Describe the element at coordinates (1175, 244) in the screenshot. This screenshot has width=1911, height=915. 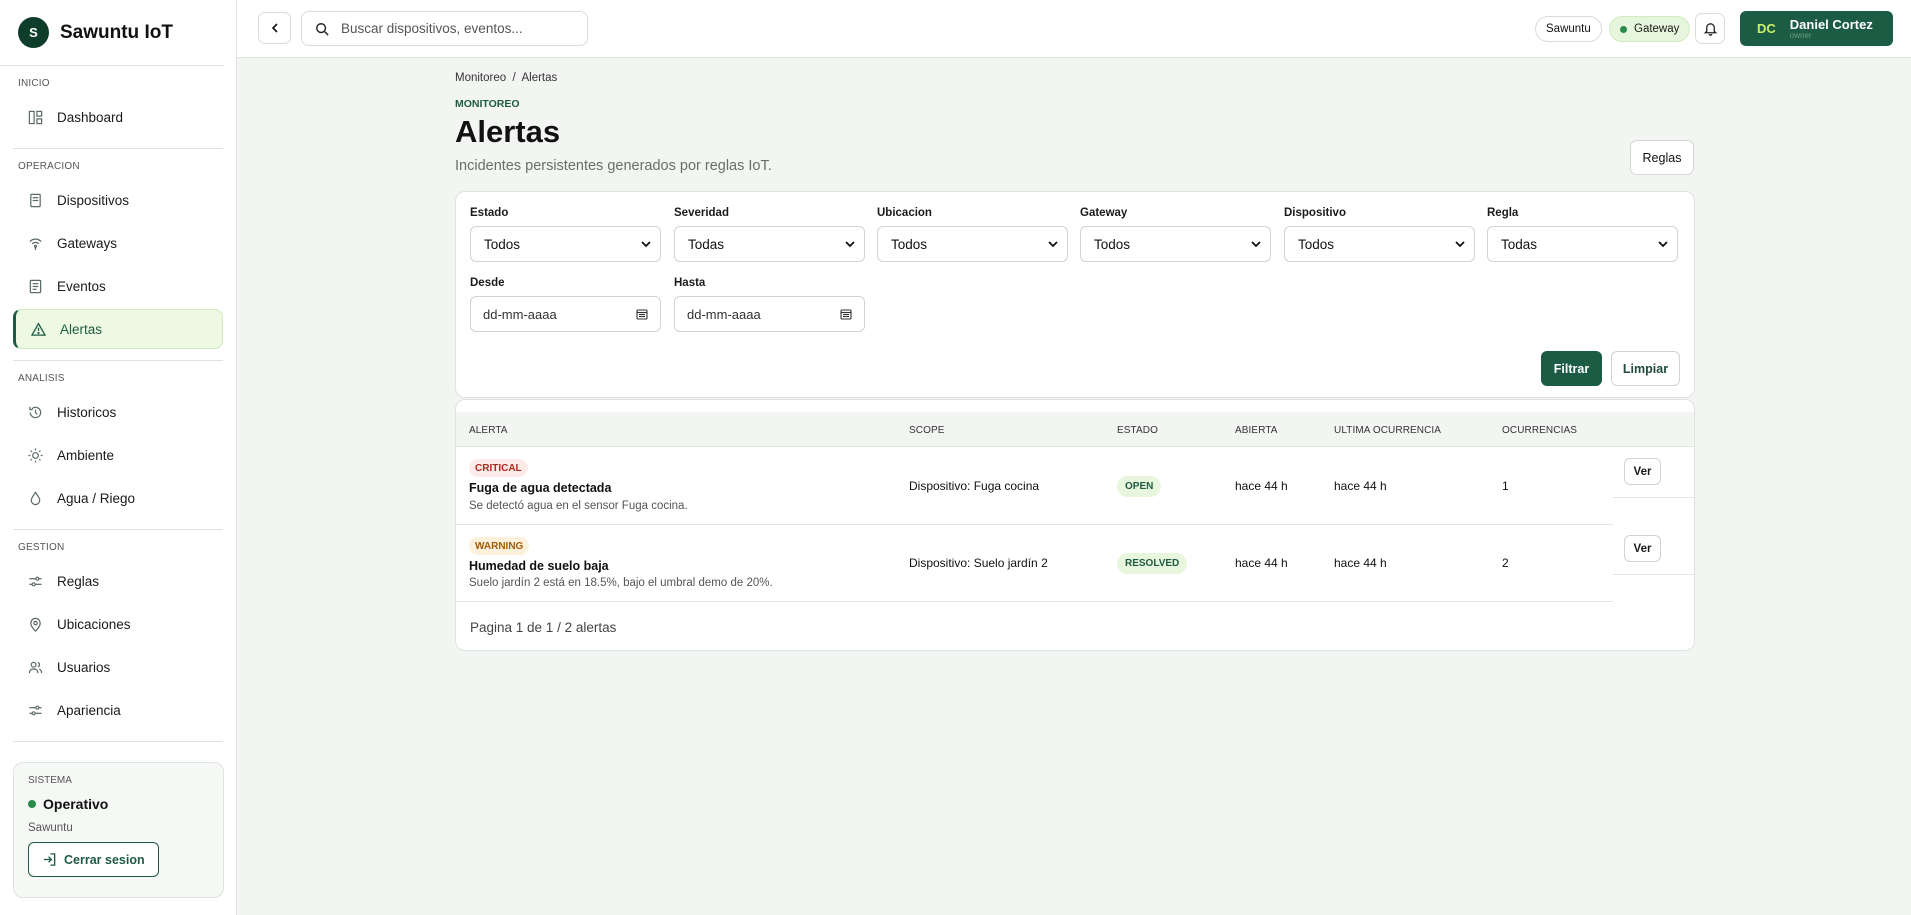
I see `gateway-select: Todos` at that location.